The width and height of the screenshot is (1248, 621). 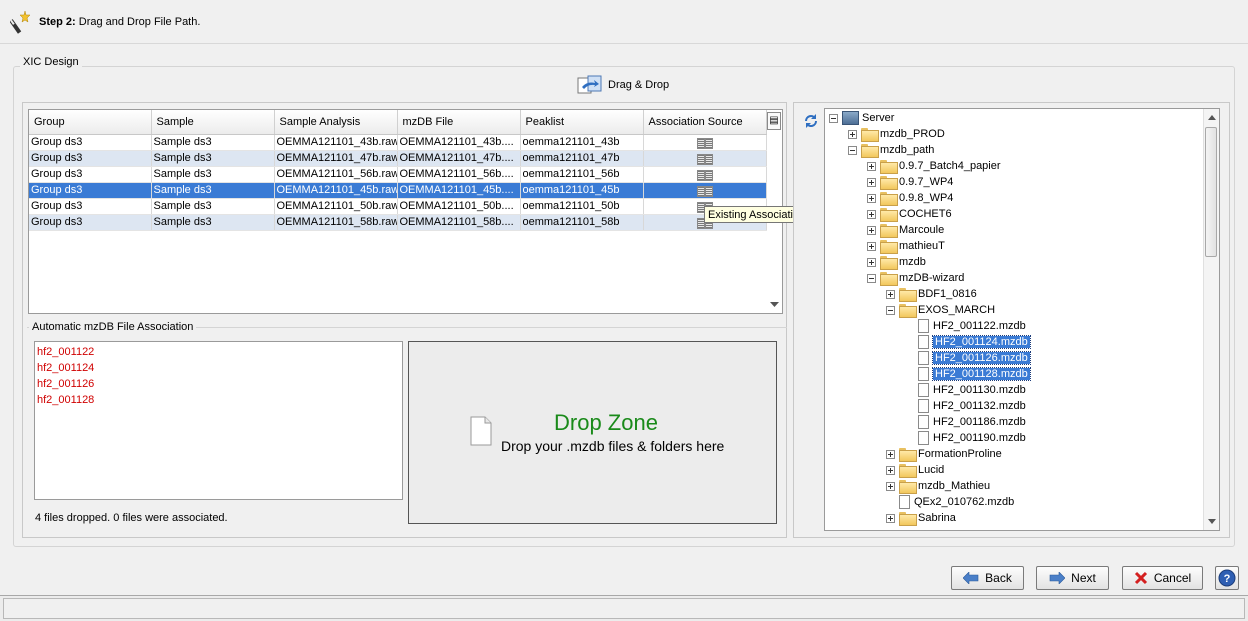 I want to click on next-button: Next, so click(x=1072, y=578).